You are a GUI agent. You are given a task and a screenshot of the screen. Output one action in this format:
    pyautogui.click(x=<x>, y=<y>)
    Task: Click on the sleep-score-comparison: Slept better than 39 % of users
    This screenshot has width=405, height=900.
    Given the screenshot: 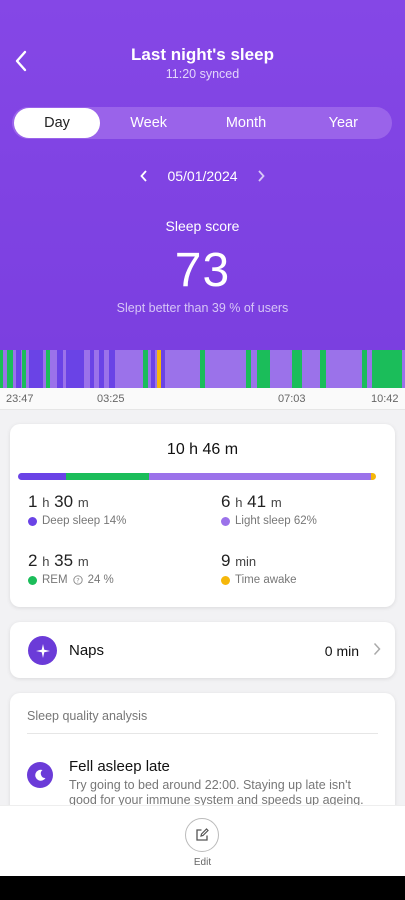 What is the action you would take?
    pyautogui.click(x=202, y=308)
    